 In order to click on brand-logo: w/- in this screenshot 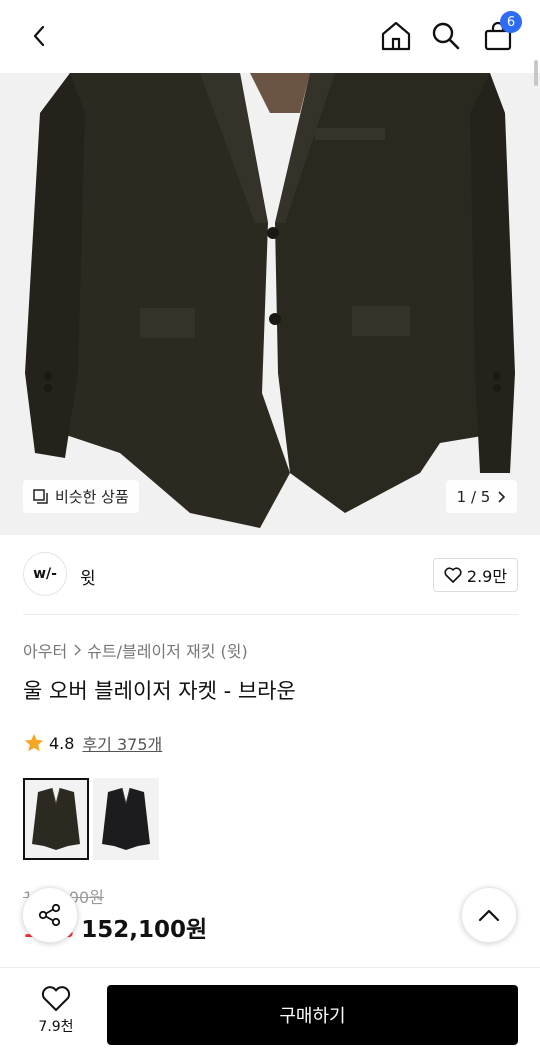, I will do `click(45, 574)`.